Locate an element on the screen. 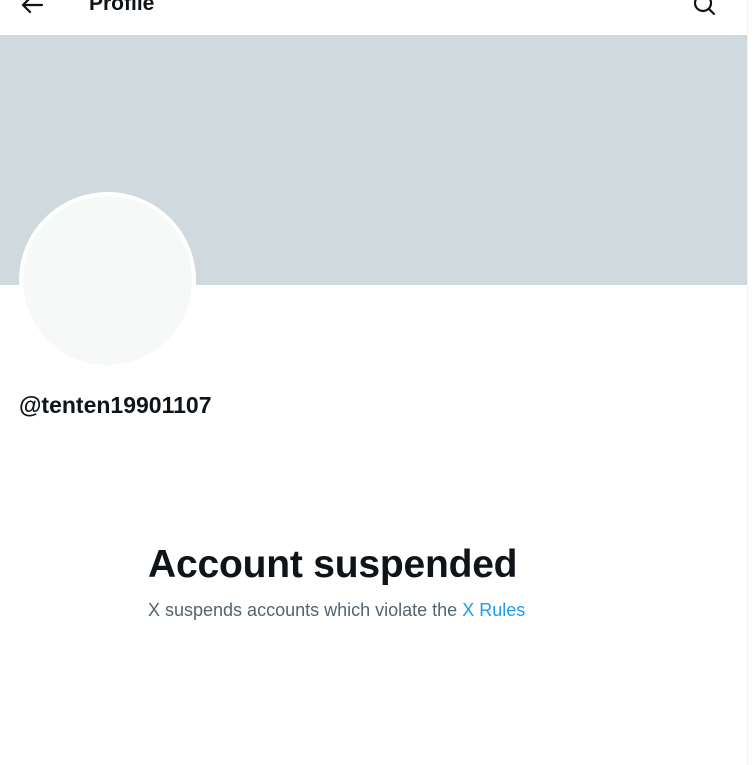  column-border is located at coordinates (747, 382).